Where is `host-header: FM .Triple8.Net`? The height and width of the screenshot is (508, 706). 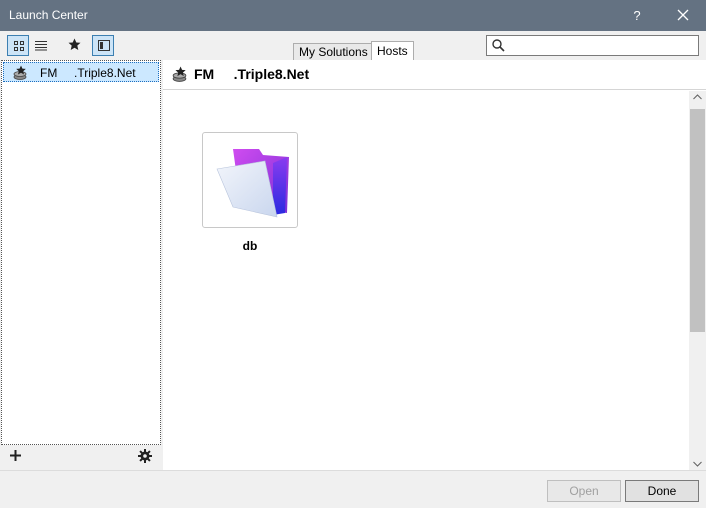 host-header: FM .Triple8.Net is located at coordinates (434, 75).